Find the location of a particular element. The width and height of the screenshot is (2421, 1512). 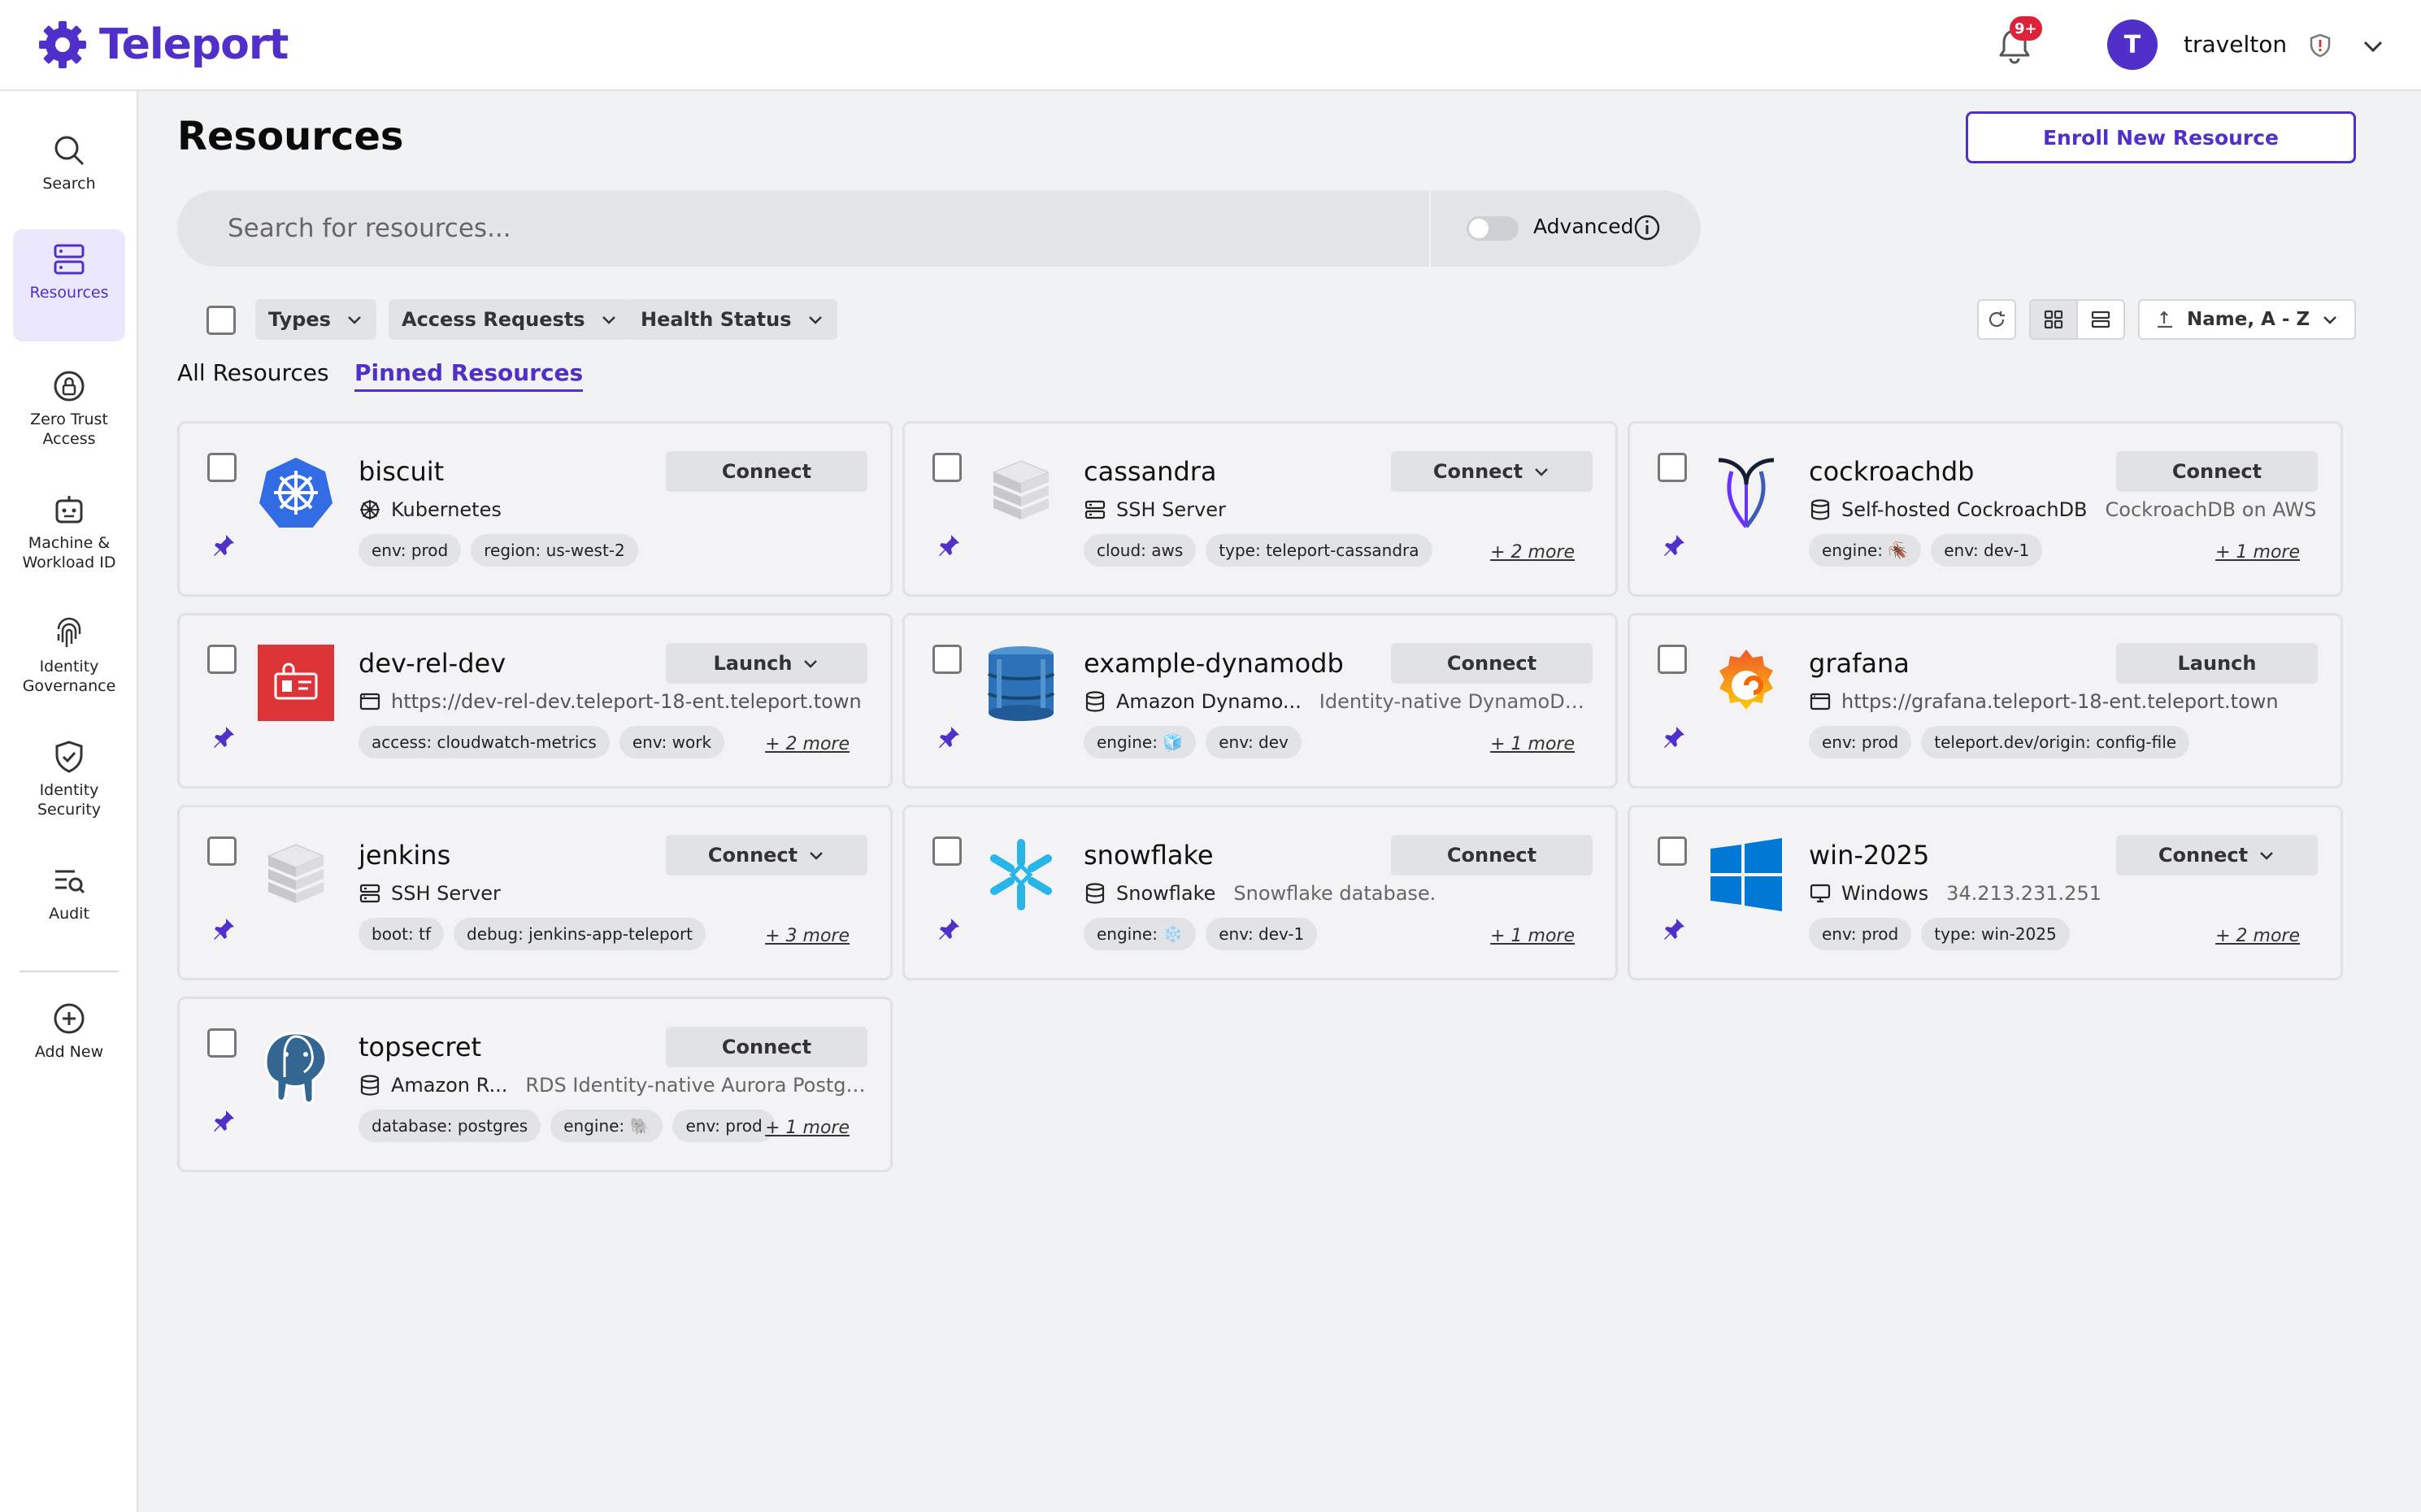

sidebar-item-audit: Audit is located at coordinates (69, 892).